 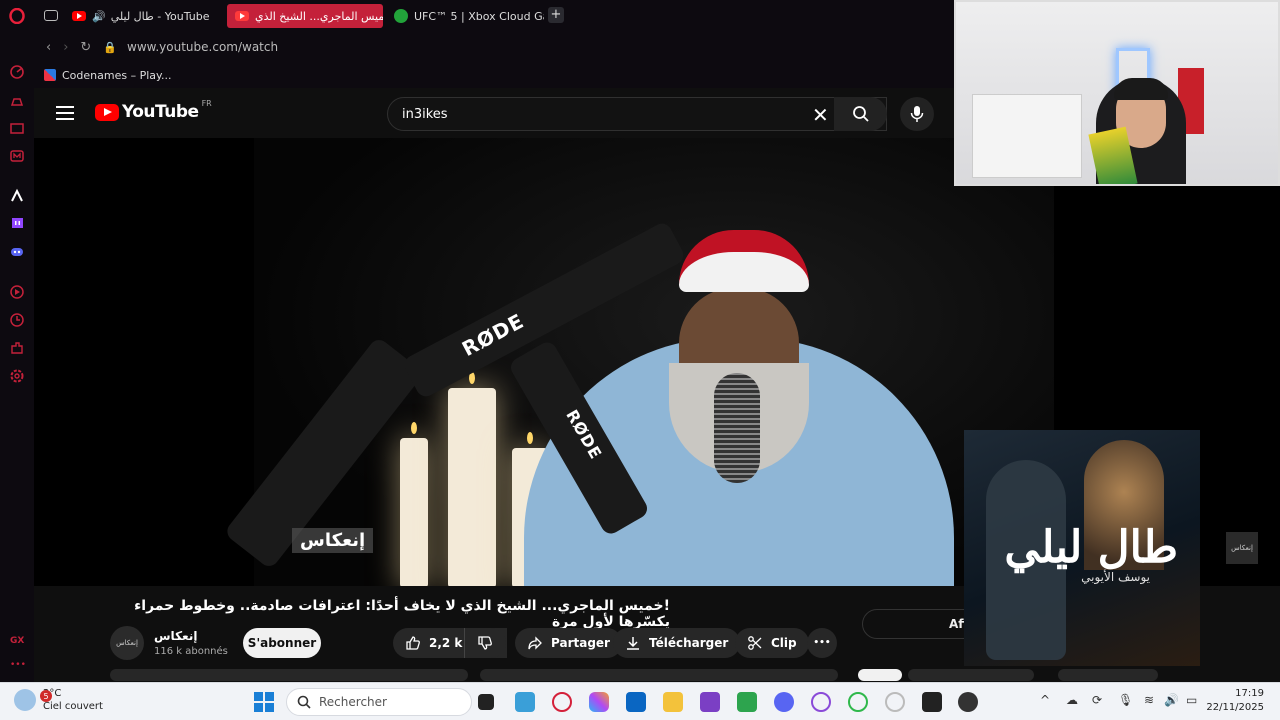 I want to click on weather-widget: 5 2°C Ciel couvert, so click(x=58, y=700).